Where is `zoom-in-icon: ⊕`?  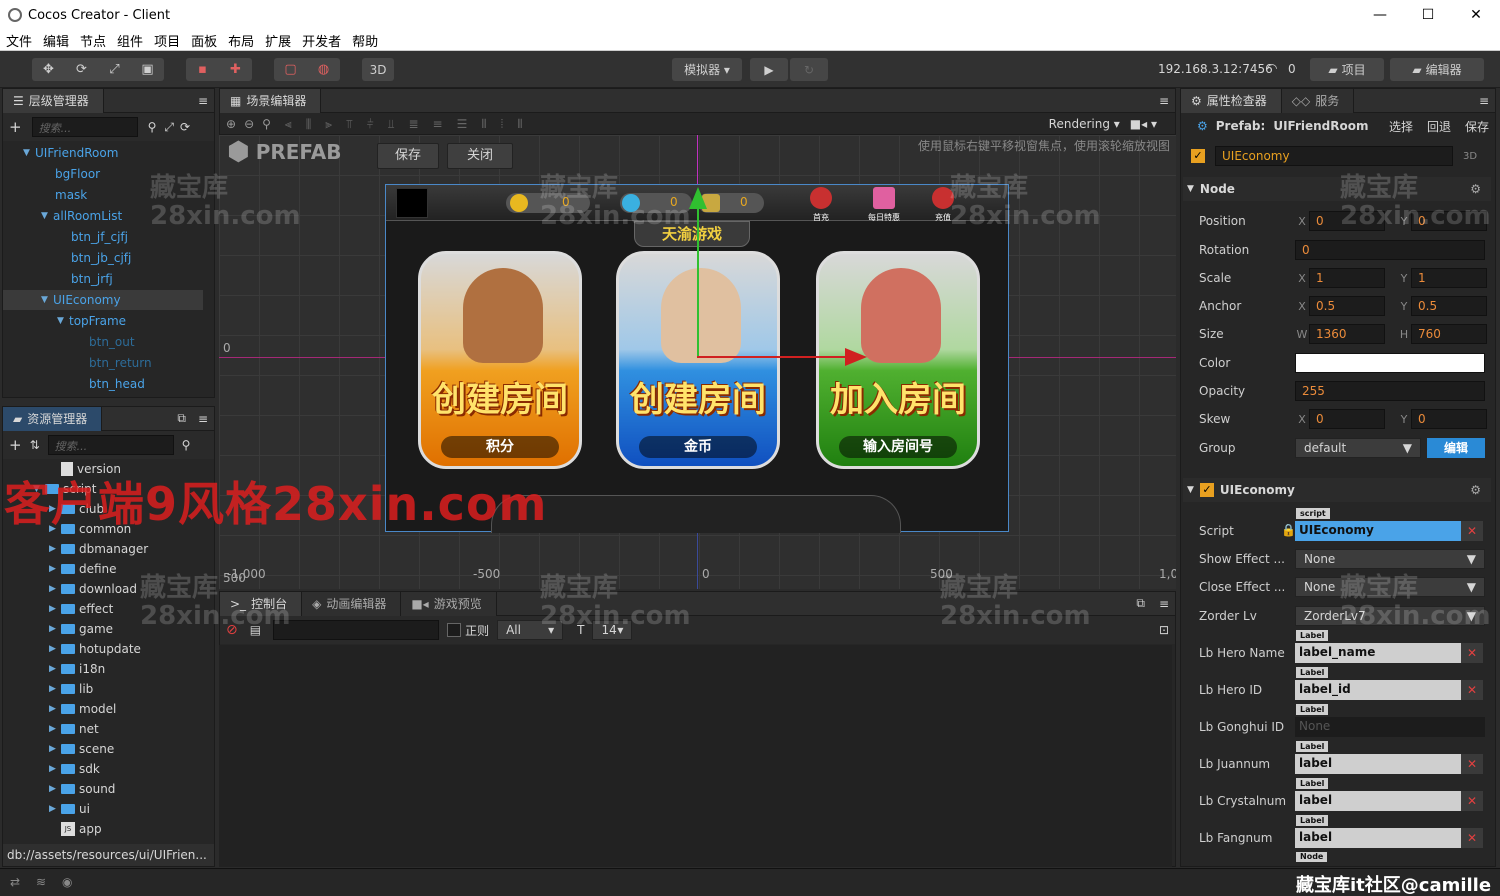
zoom-in-icon: ⊕ is located at coordinates (231, 124).